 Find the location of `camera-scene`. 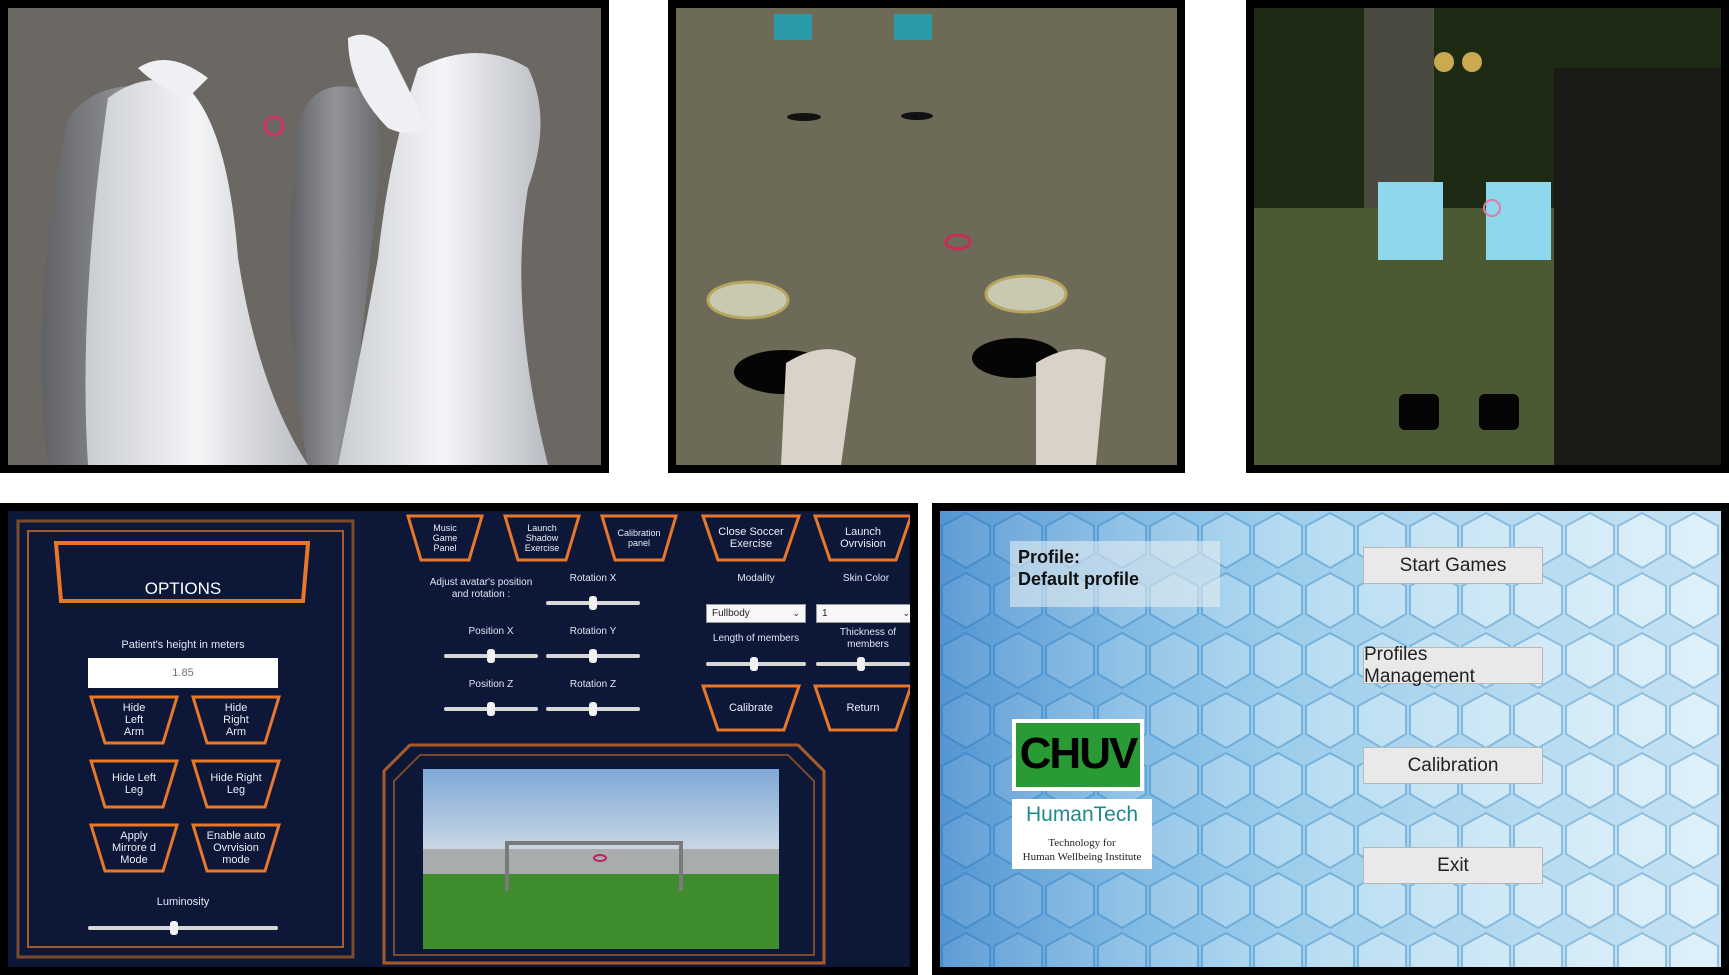

camera-scene is located at coordinates (1487, 236).